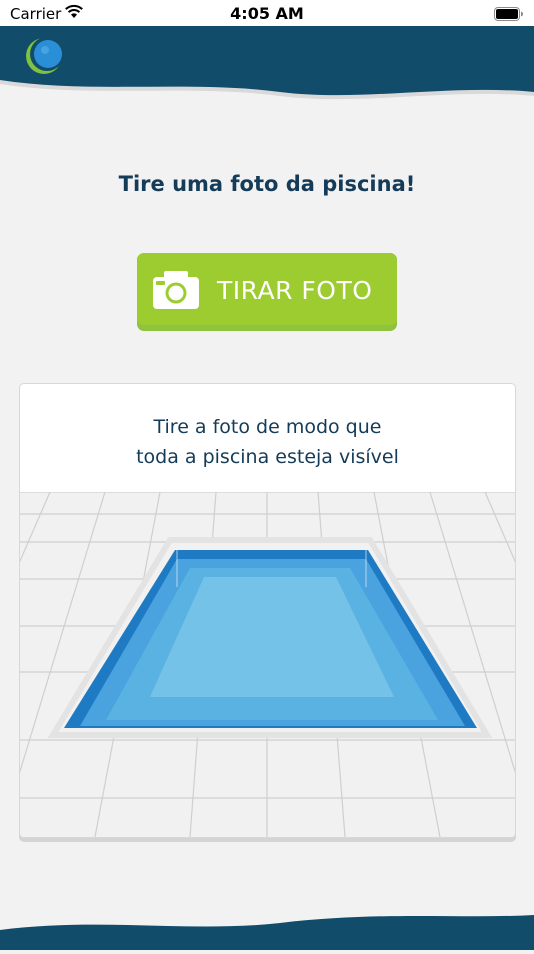 The image size is (534, 954). I want to click on take-photo-button: TIRAR FOTO, so click(267, 292).